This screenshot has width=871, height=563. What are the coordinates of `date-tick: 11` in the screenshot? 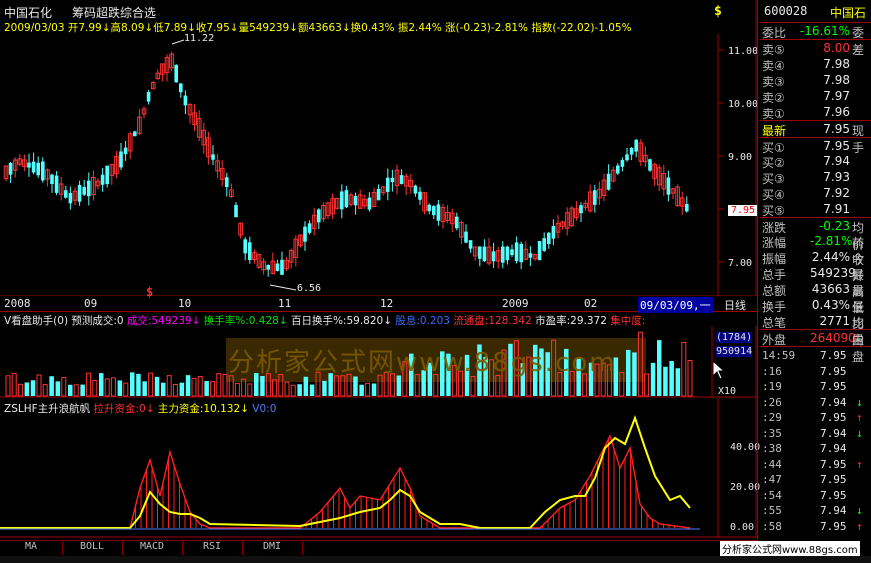 It's located at (285, 303).